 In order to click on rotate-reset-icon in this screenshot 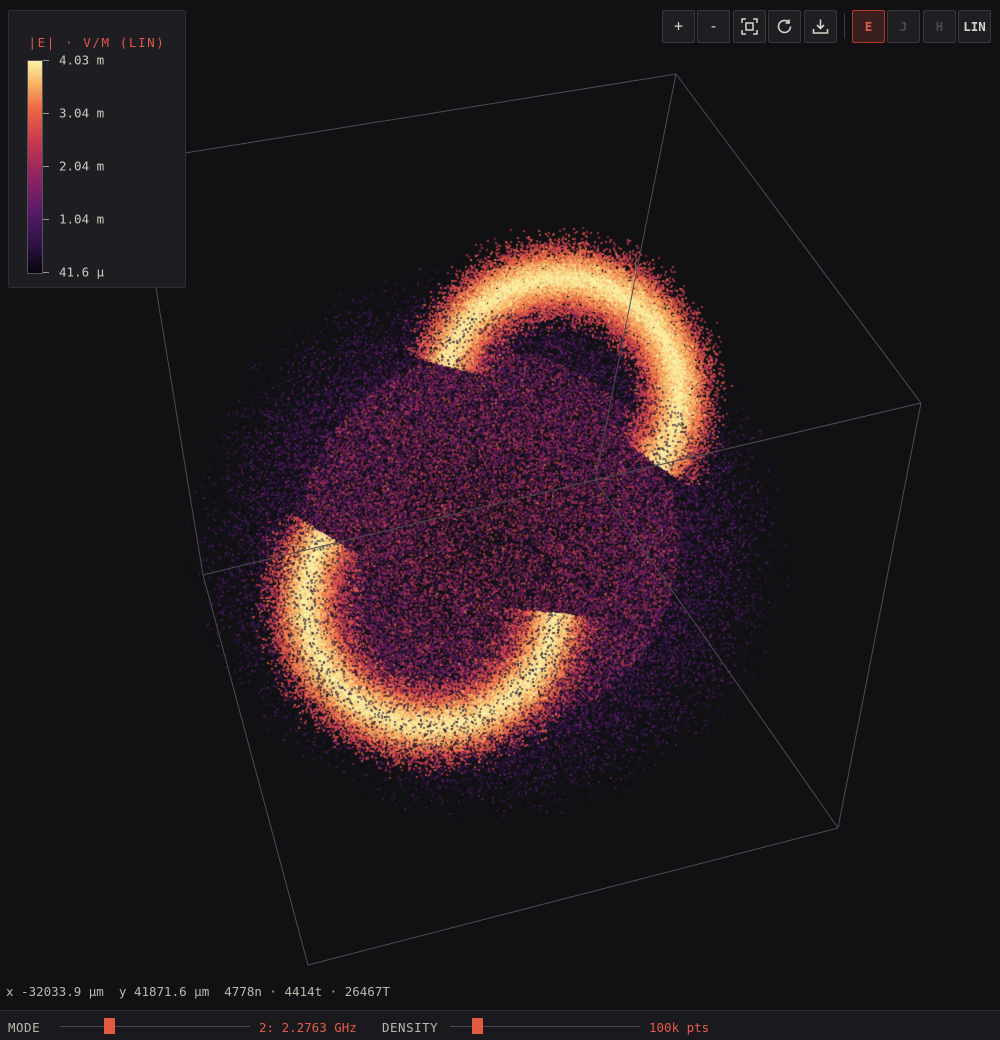, I will do `click(784, 26)`.